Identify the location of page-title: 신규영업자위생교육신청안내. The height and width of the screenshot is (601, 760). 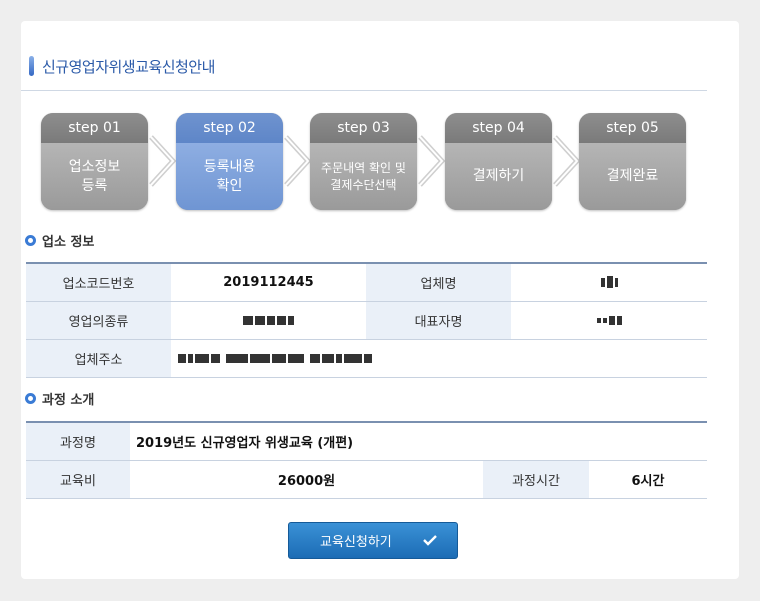
(122, 66).